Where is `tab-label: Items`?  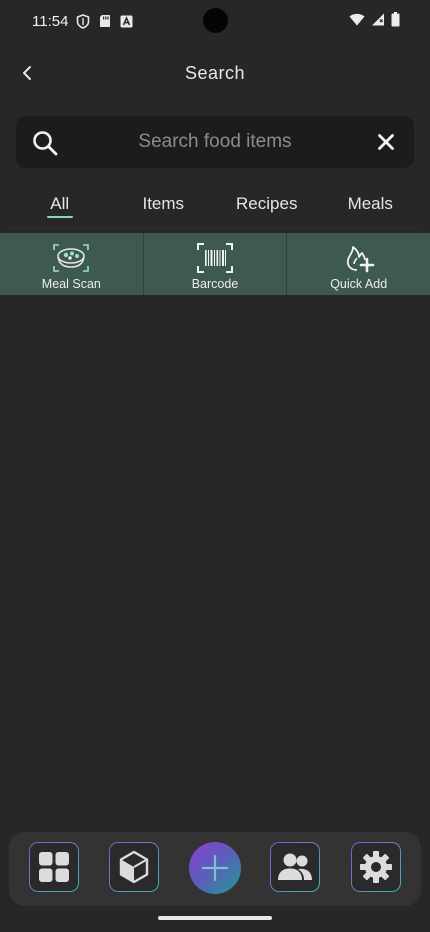 tab-label: Items is located at coordinates (163, 203).